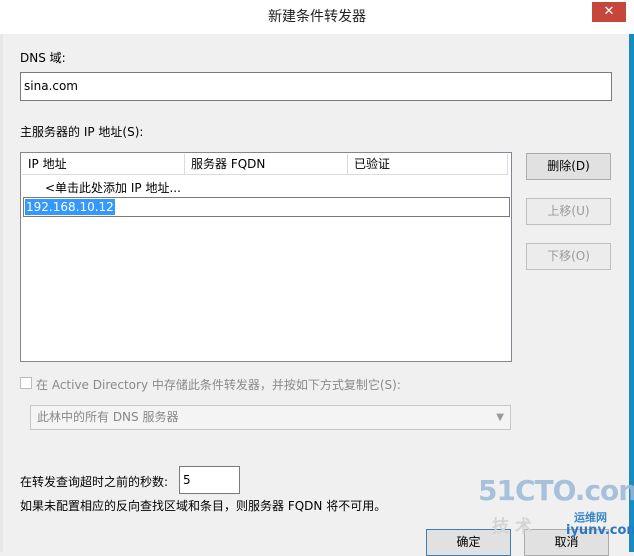 This screenshot has width=634, height=556. What do you see at coordinates (270, 417) in the screenshot?
I see `replication-scope-select: 此林中的所有 DNS 服务器 ▼` at bounding box center [270, 417].